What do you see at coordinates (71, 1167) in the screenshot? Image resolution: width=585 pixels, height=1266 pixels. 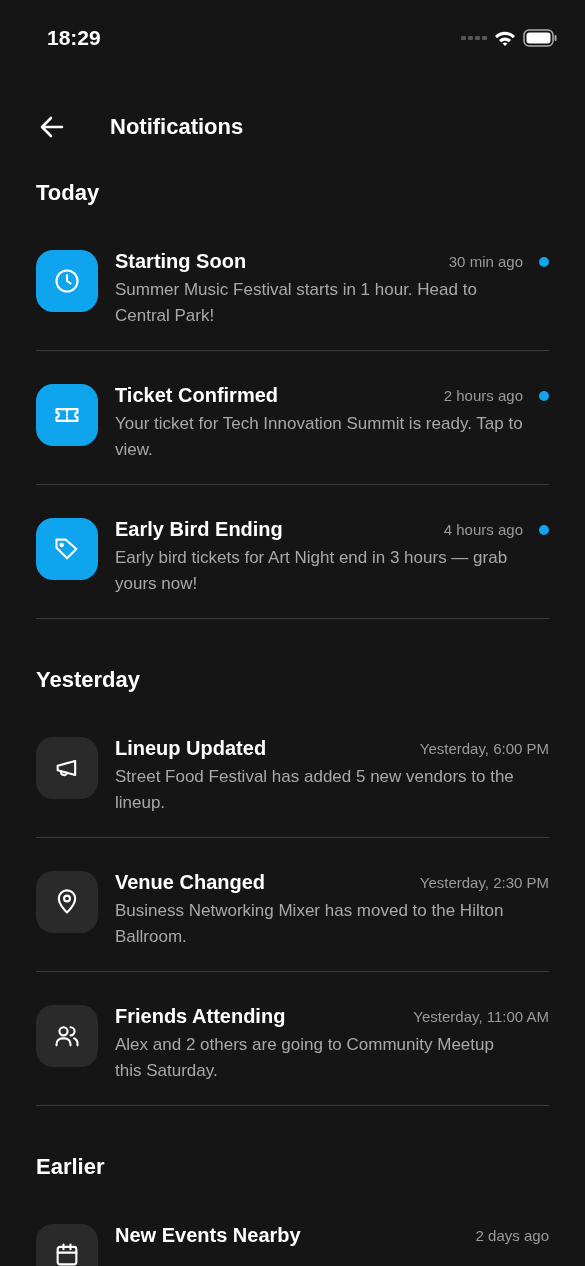 I see `section-title: Earlier` at bounding box center [71, 1167].